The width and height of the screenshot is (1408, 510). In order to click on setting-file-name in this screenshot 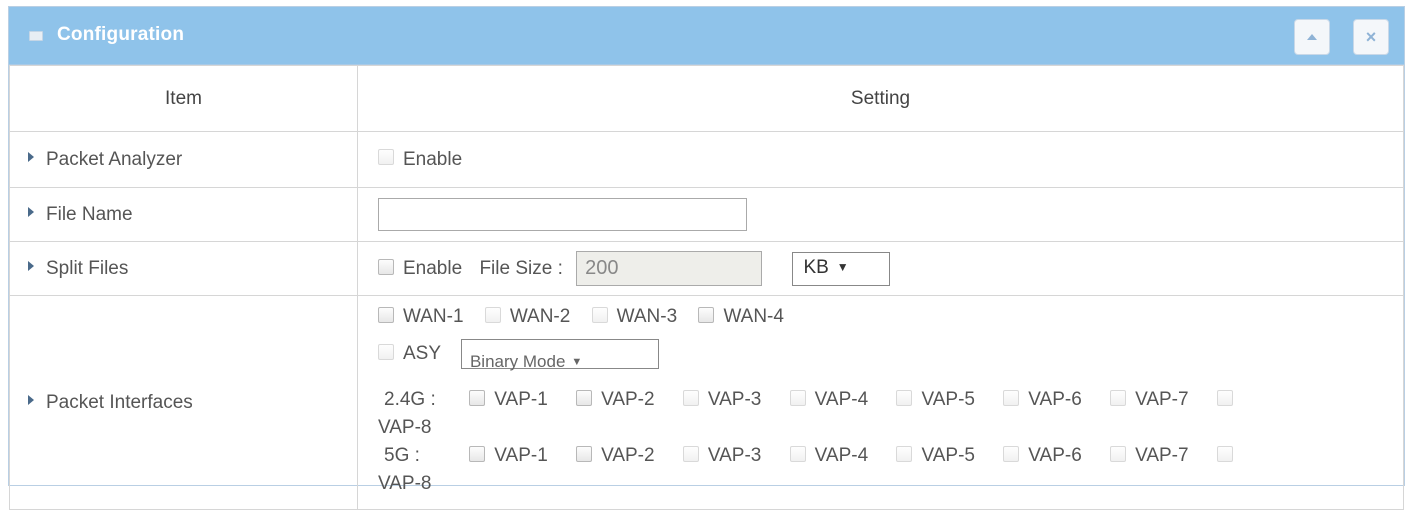, I will do `click(880, 214)`.